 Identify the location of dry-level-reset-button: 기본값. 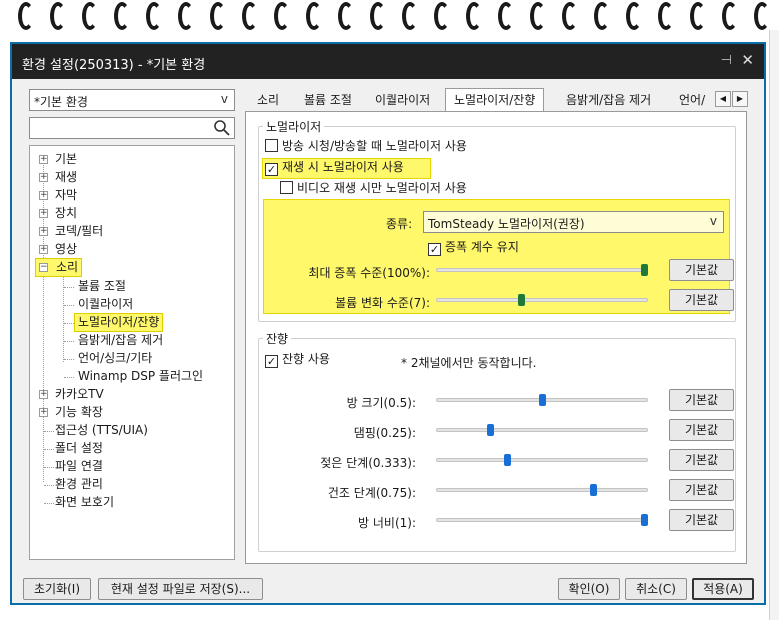
(701, 490).